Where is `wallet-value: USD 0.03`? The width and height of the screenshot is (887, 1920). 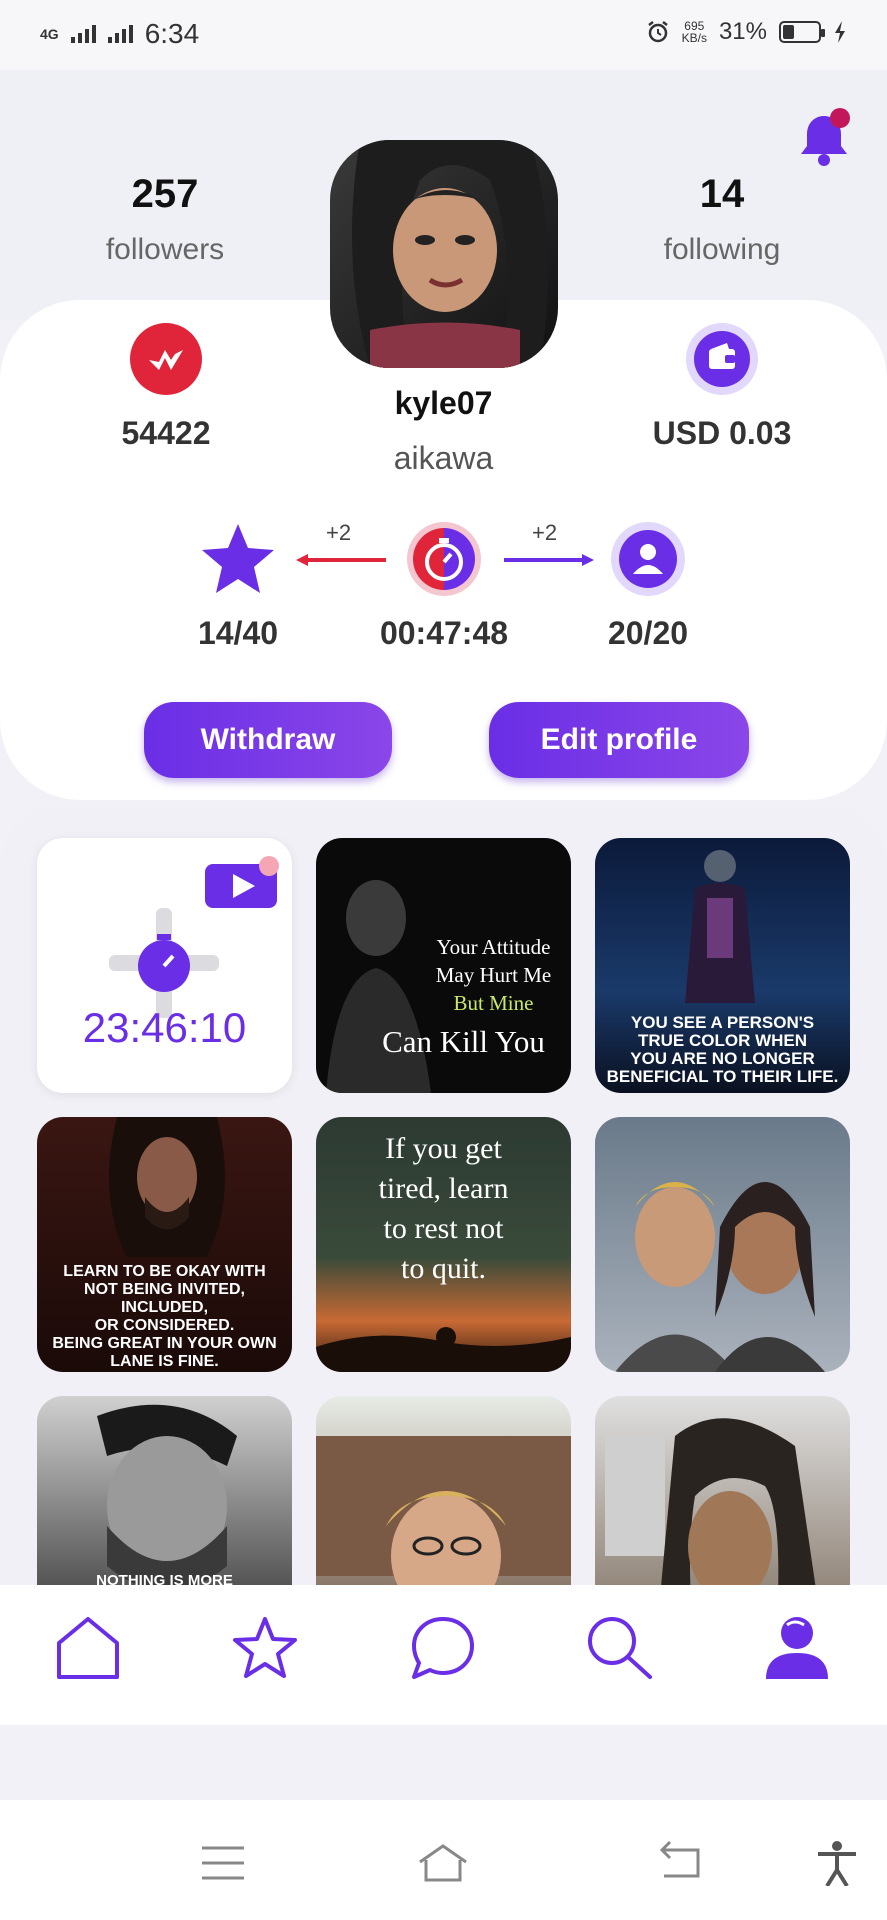 wallet-value: USD 0.03 is located at coordinates (722, 433).